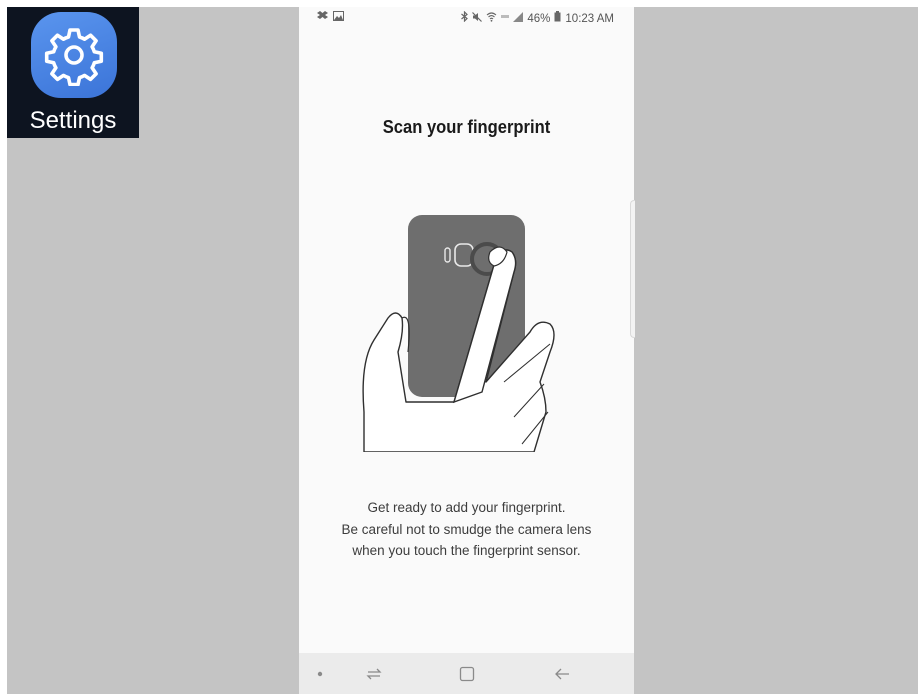  I want to click on settings-app-overlay: Settings, so click(73, 72).